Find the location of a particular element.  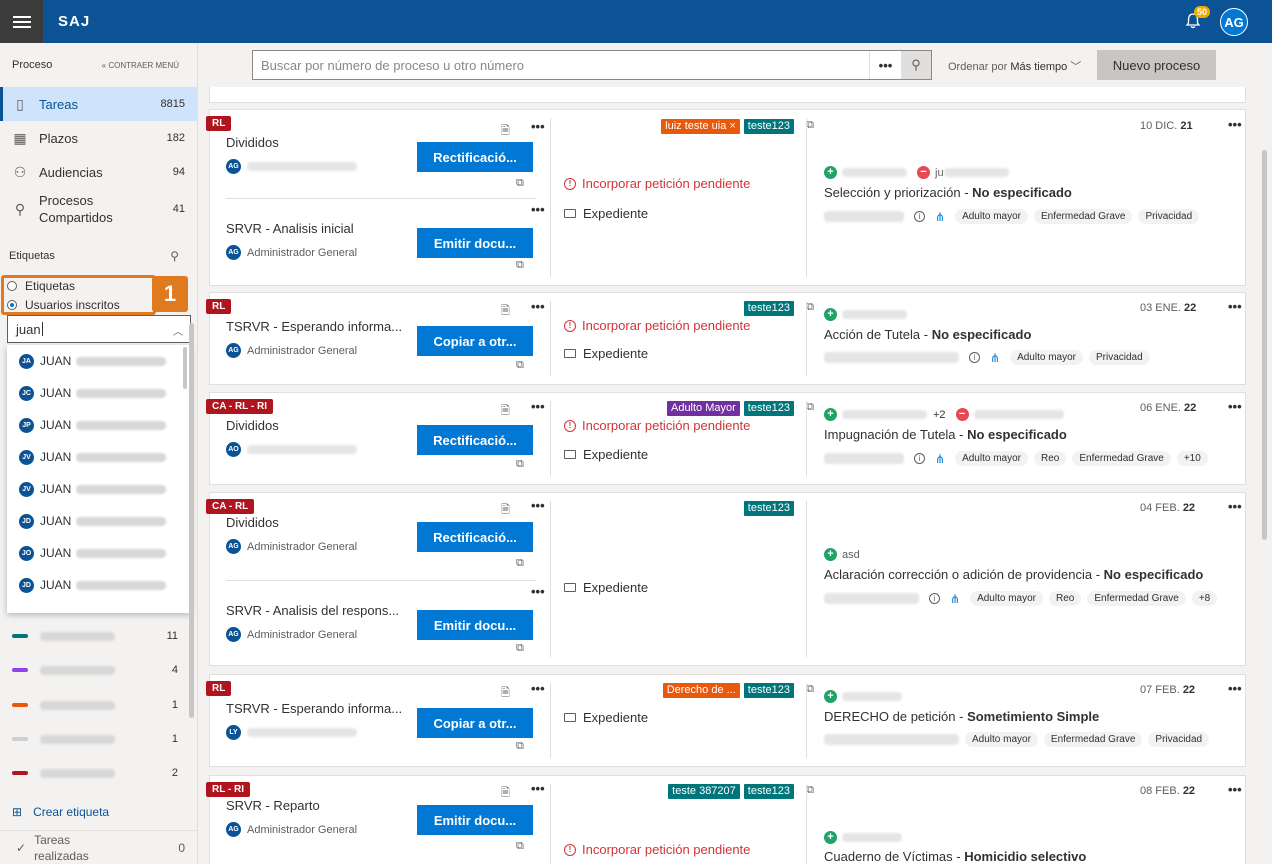

process-card is located at coordinates (727, 95).